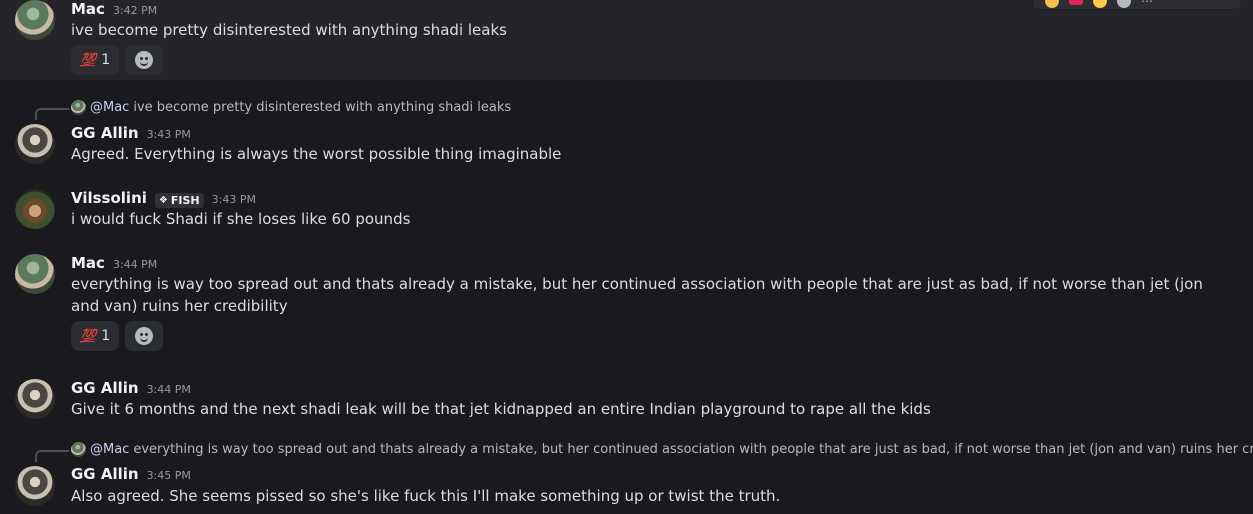  What do you see at coordinates (1124, 4) in the screenshot?
I see `add-reaction-icon` at bounding box center [1124, 4].